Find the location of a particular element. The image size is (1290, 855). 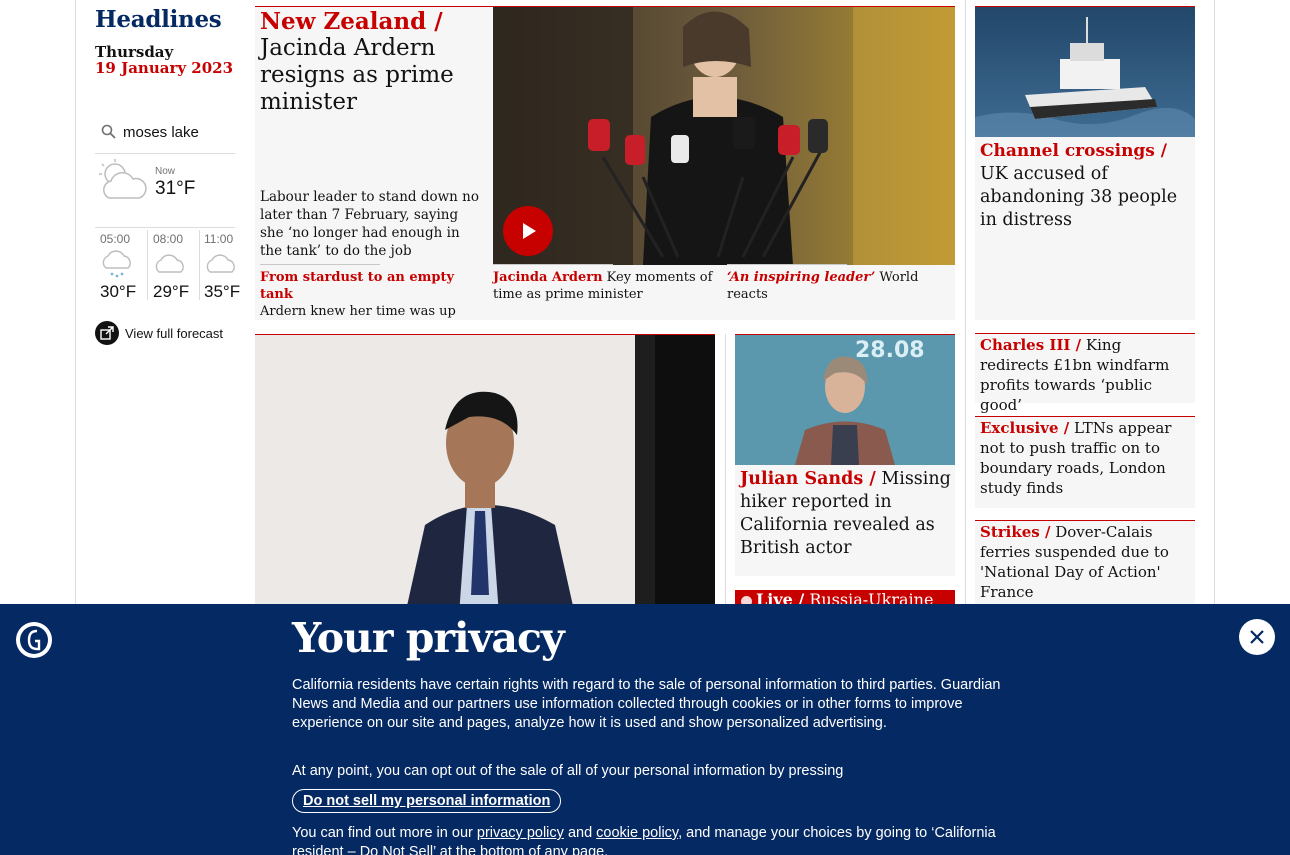

do-not-sell-button: Do not sell my personal information is located at coordinates (427, 801).